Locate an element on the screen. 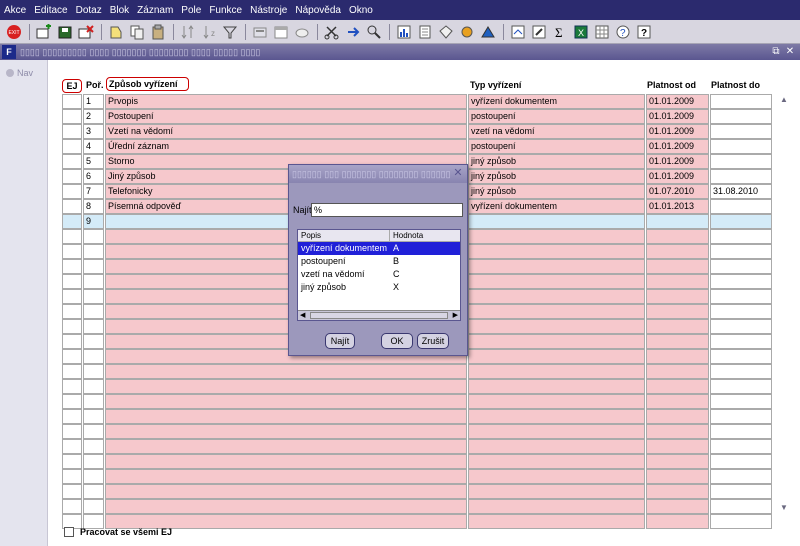  typ-cell: vzetí na vědomí is located at coordinates (556, 131).